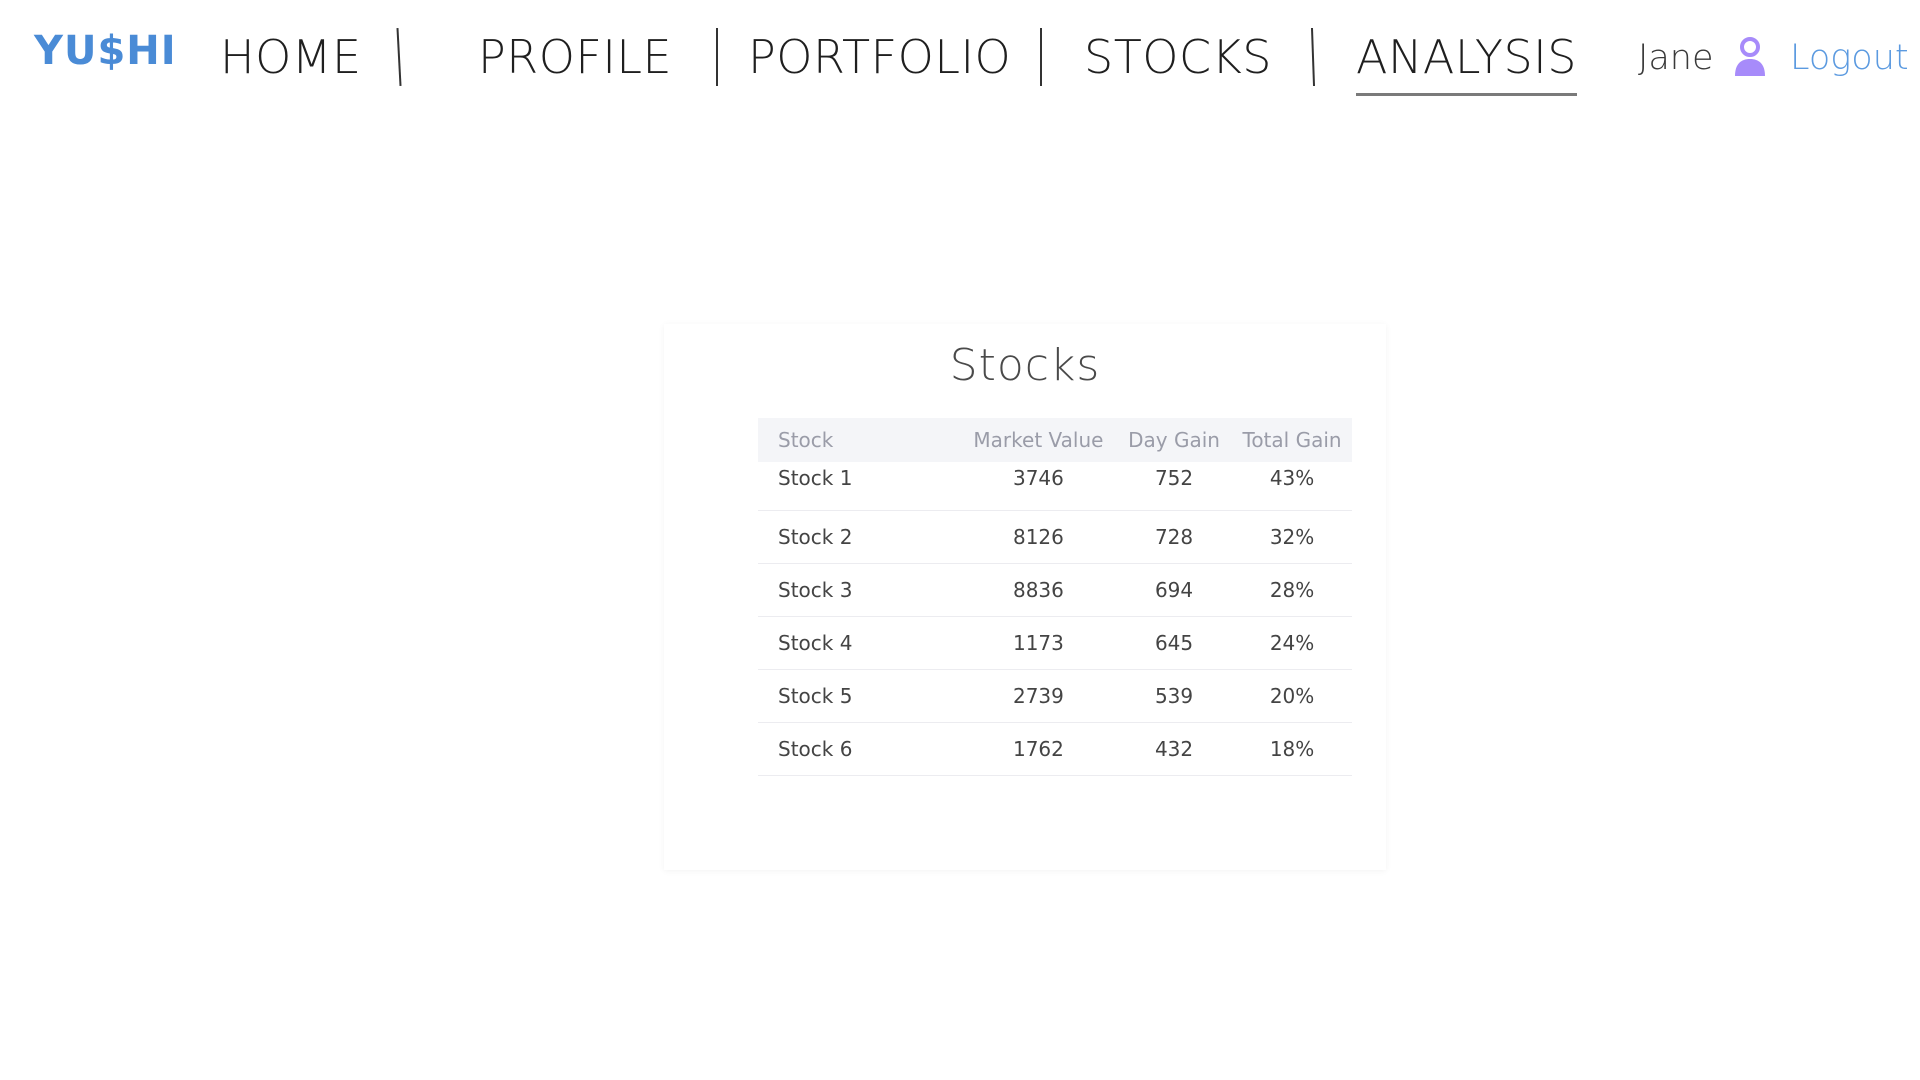 This screenshot has height=1080, width=1920. What do you see at coordinates (1038, 749) in the screenshot?
I see `cell-market-value: 1762` at bounding box center [1038, 749].